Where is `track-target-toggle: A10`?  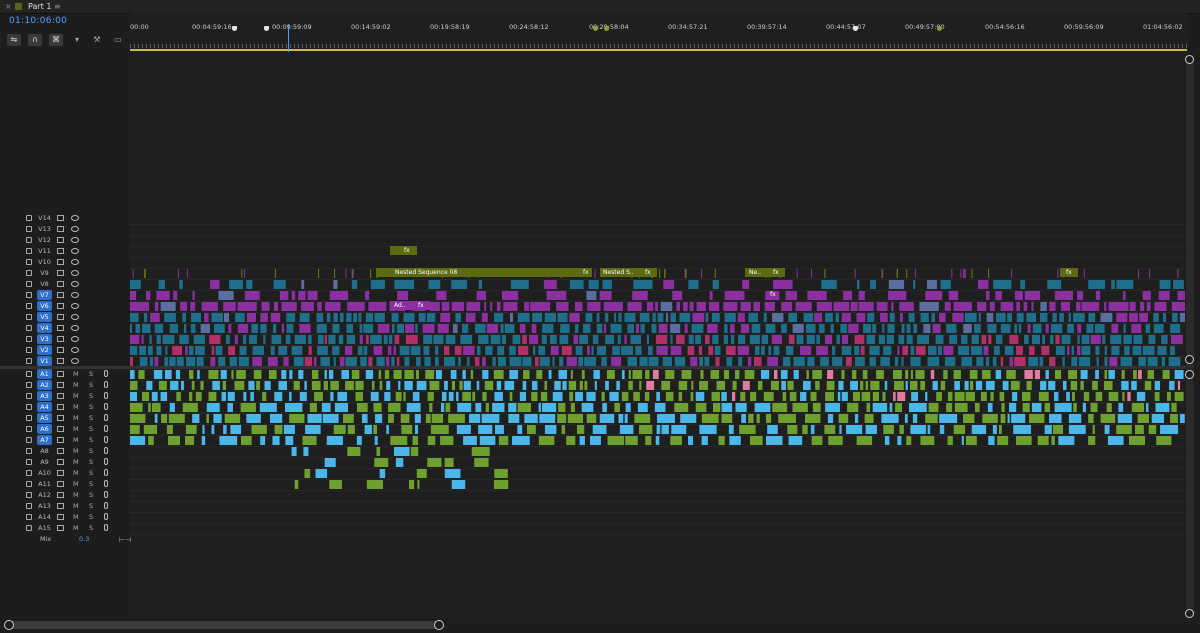
track-target-toggle: A10 is located at coordinates (44, 473).